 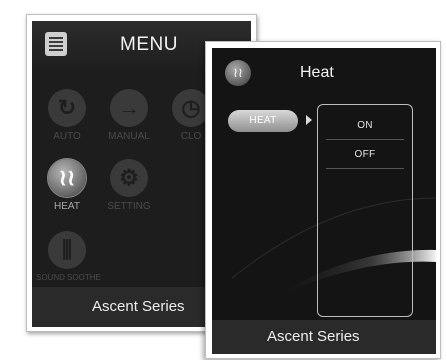 What do you see at coordinates (317, 72) in the screenshot?
I see `heat-title: Heat` at bounding box center [317, 72].